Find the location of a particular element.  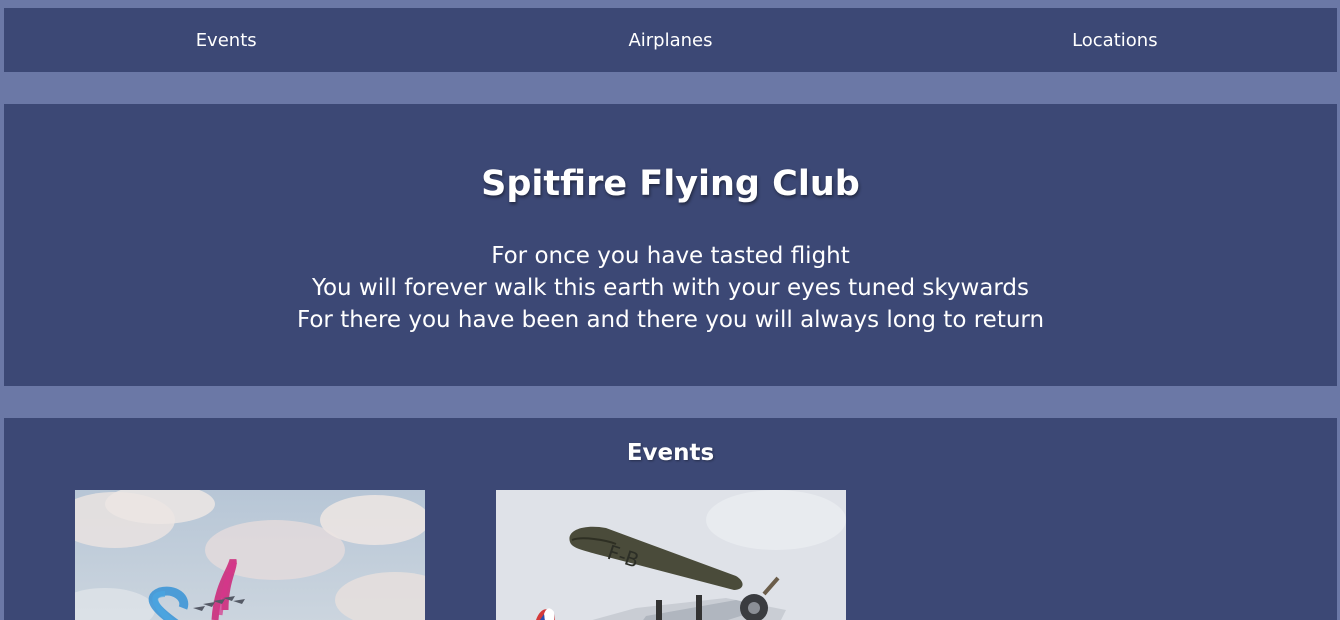

aerobatic-display-photo is located at coordinates (250, 555).